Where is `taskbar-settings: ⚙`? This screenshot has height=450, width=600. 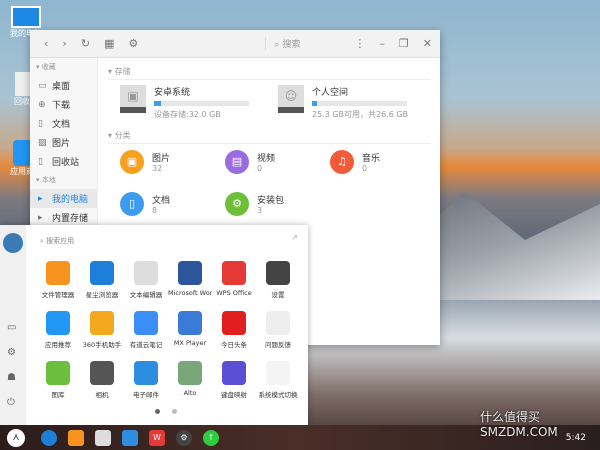 taskbar-settings: ⚙ is located at coordinates (184, 437).